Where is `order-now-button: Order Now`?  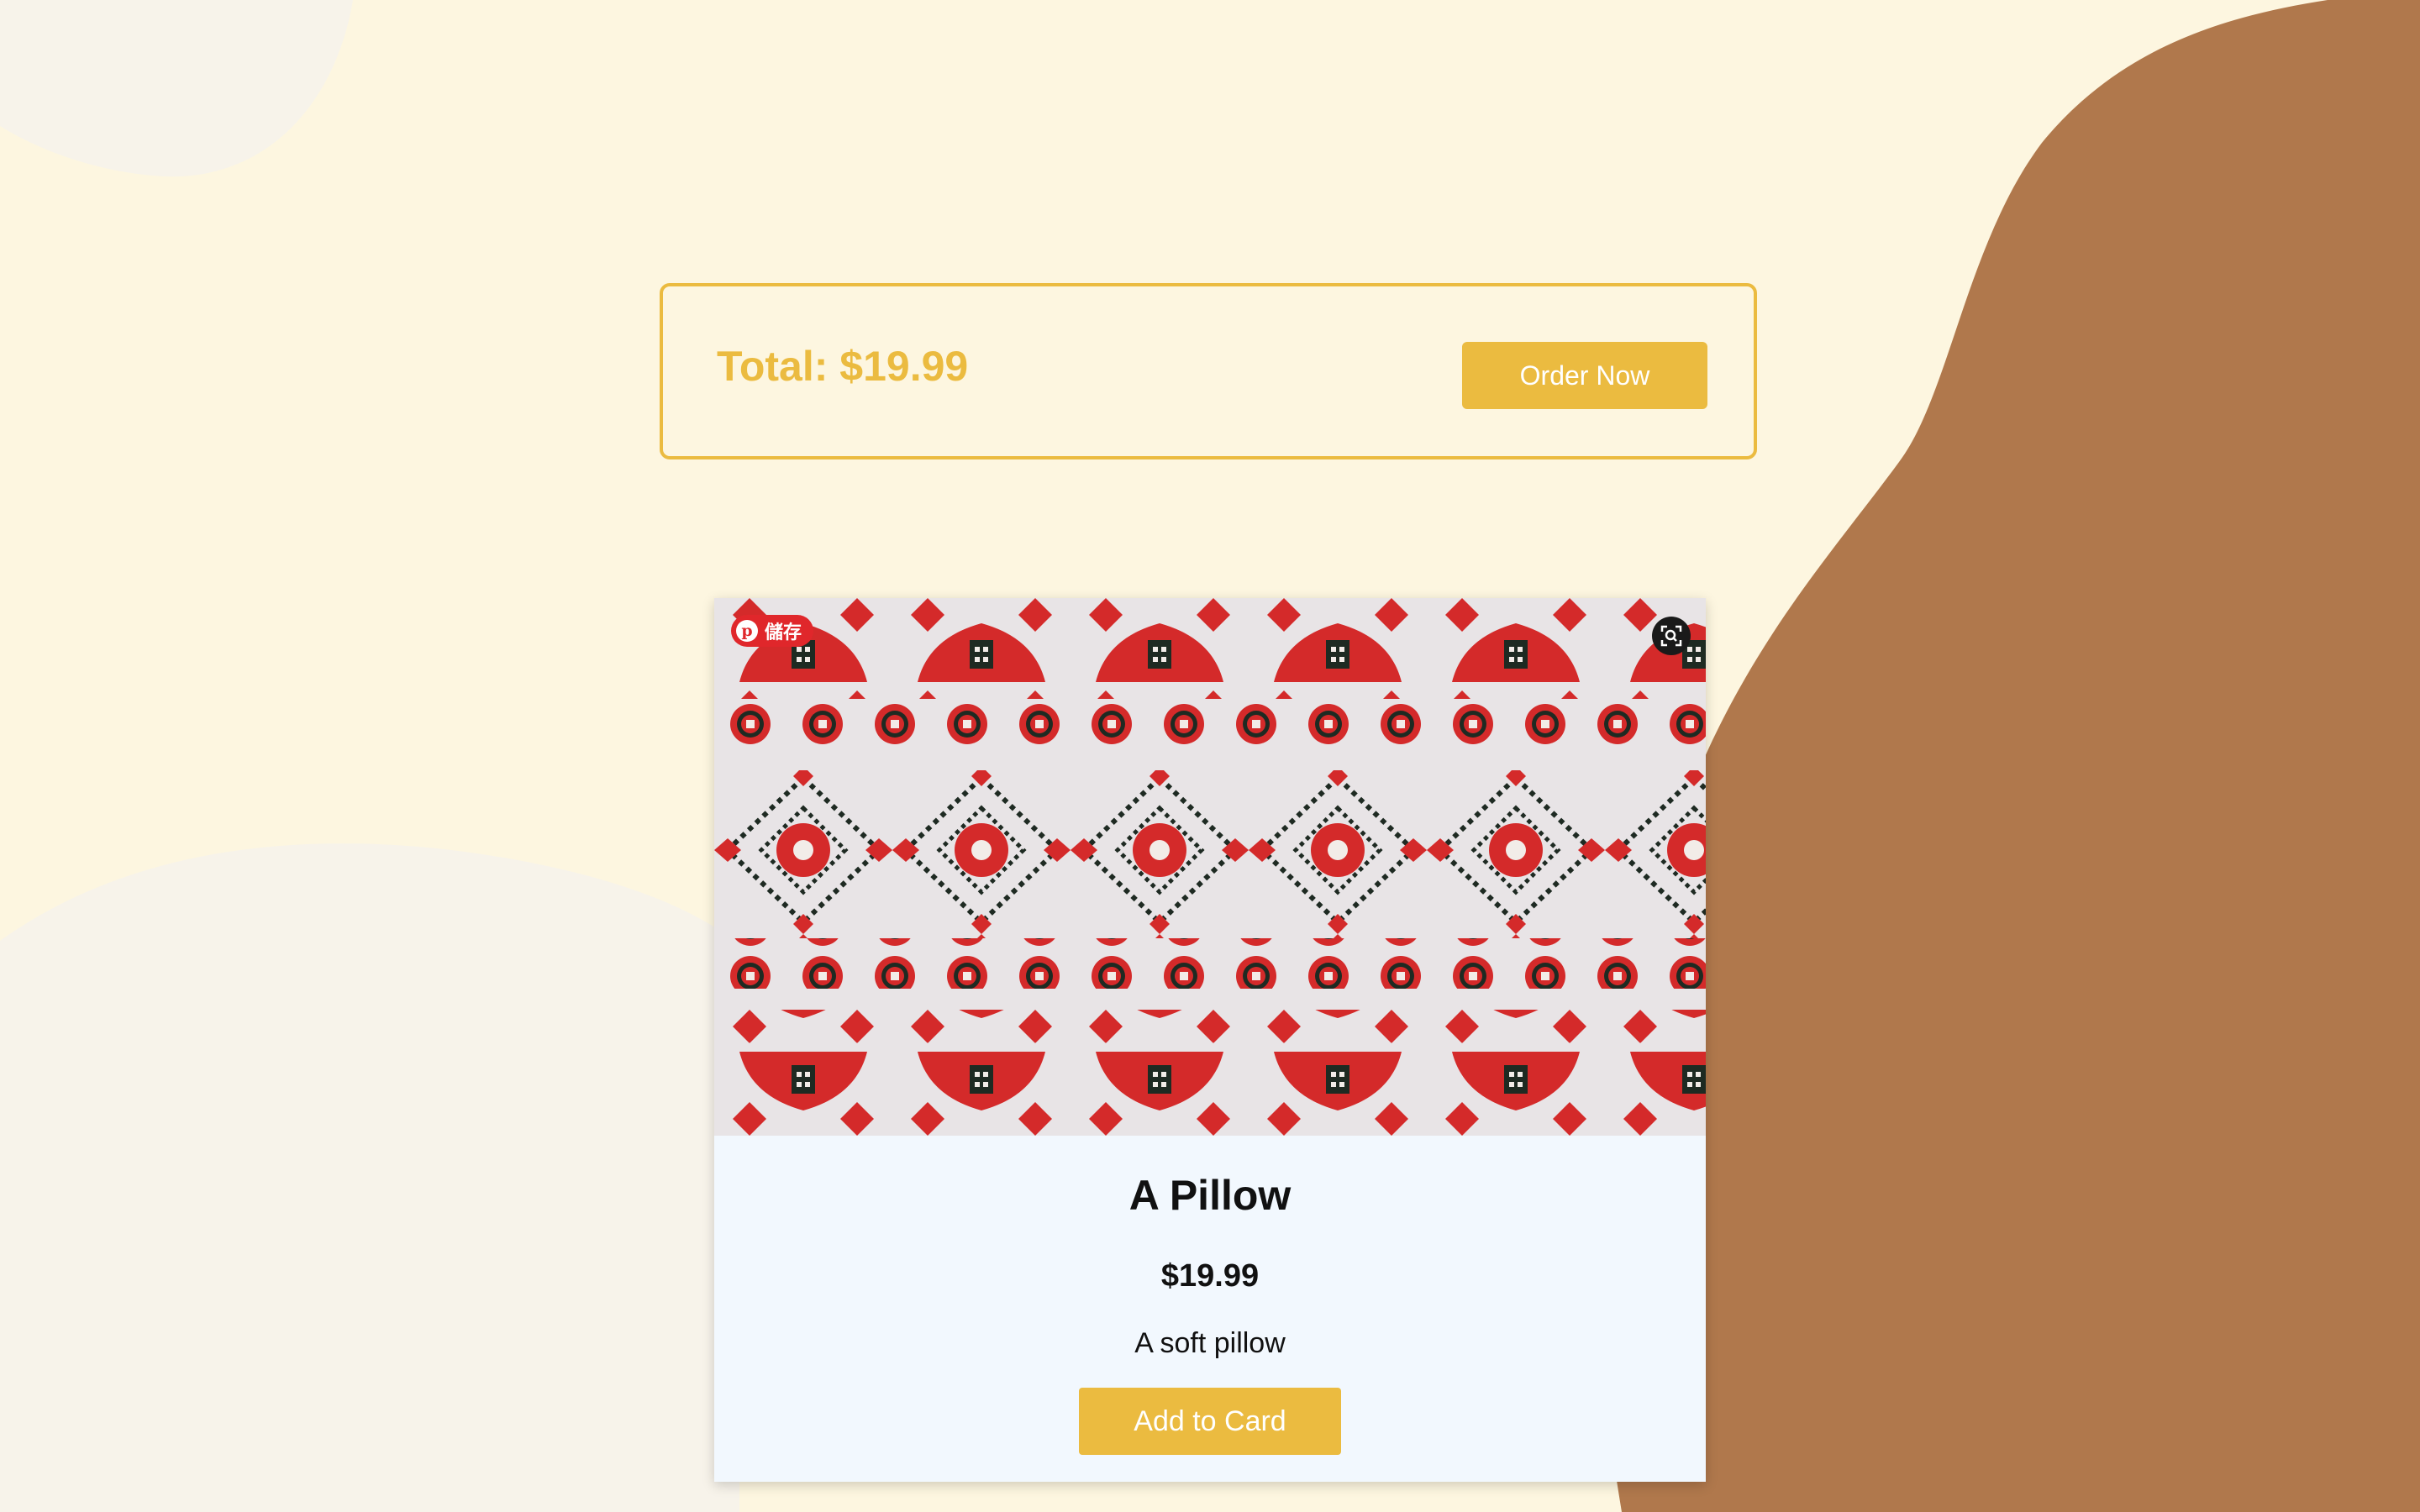
order-now-button: Order Now is located at coordinates (1585, 375).